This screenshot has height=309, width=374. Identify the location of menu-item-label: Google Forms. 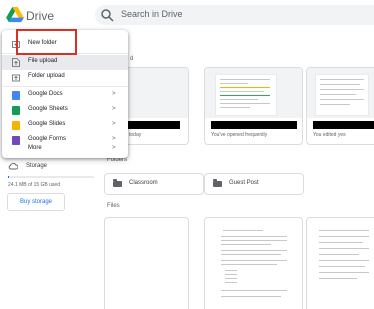
(47, 139).